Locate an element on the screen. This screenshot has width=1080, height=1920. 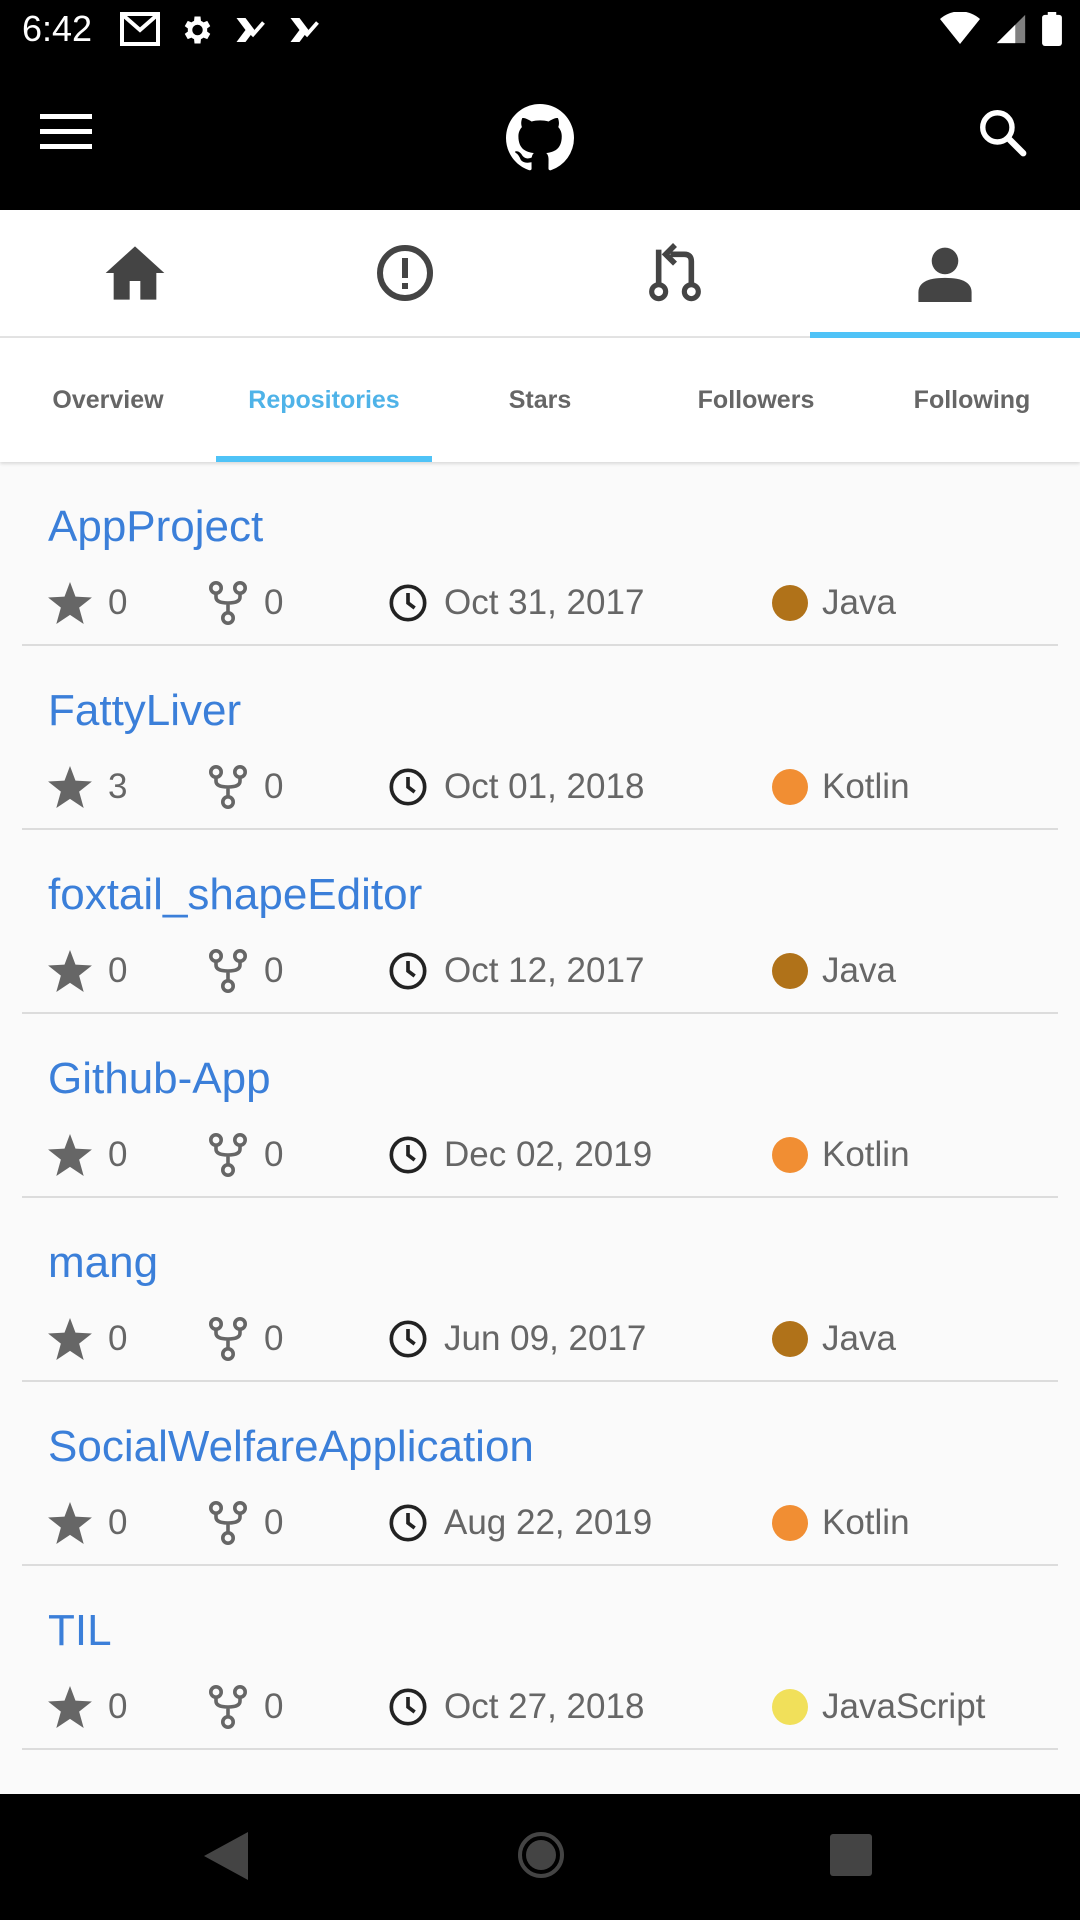
battery-icon is located at coordinates (1052, 29).